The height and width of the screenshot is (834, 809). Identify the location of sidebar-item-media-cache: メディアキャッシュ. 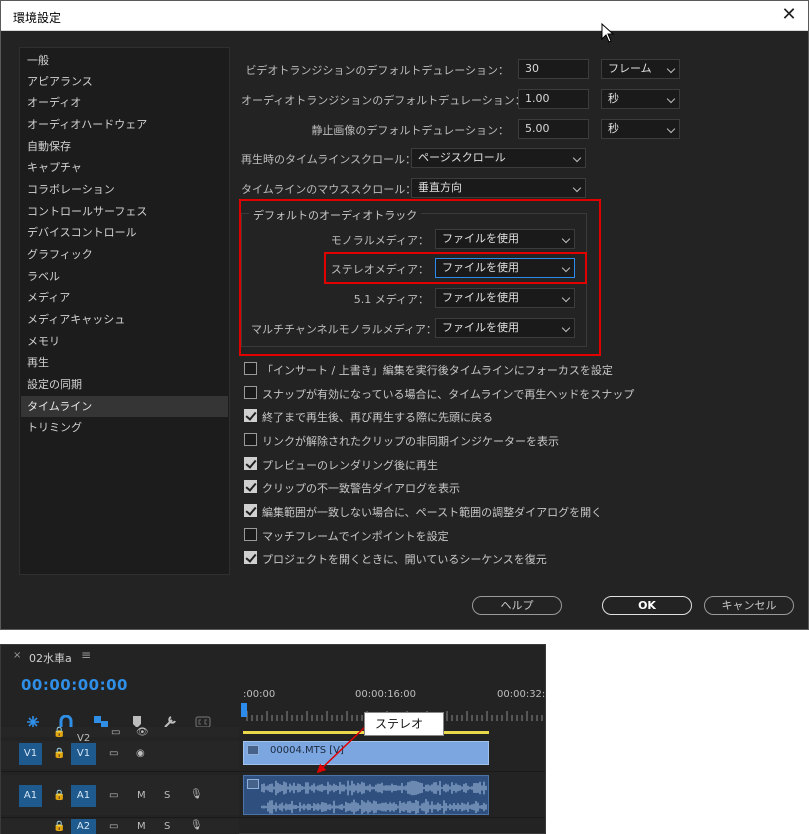
(124, 319).